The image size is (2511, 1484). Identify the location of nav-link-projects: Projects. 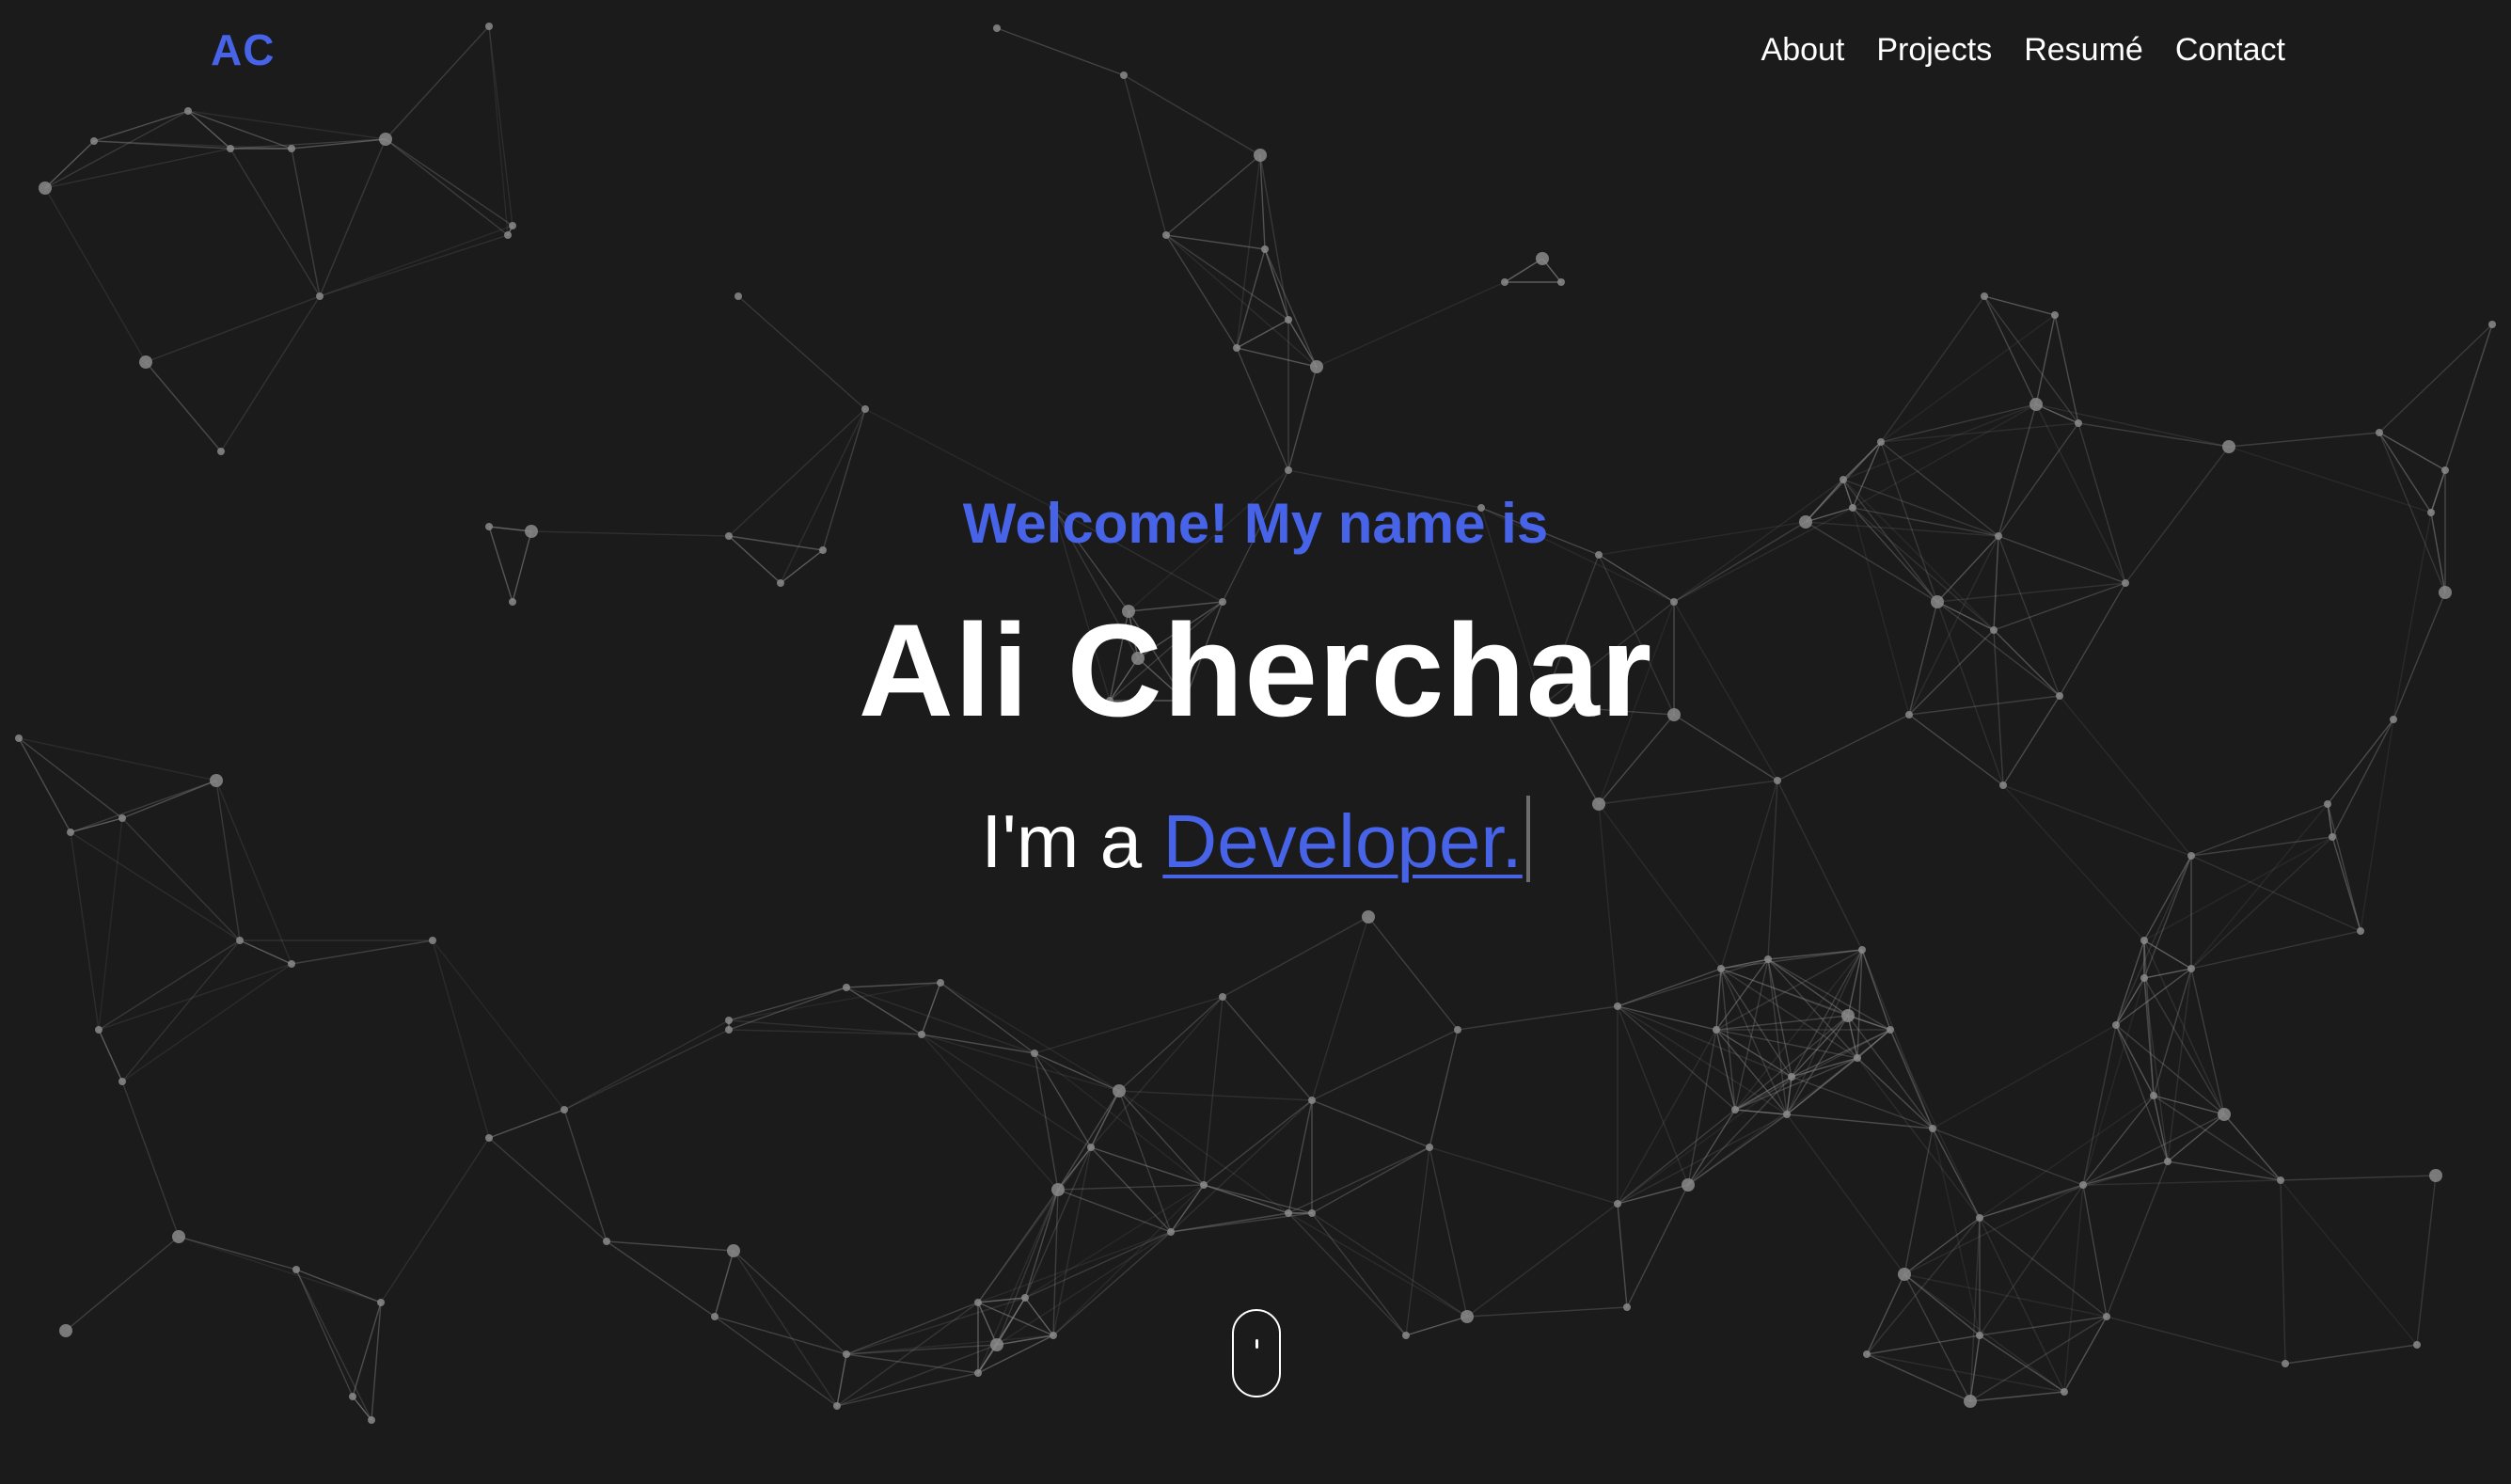
(1934, 50).